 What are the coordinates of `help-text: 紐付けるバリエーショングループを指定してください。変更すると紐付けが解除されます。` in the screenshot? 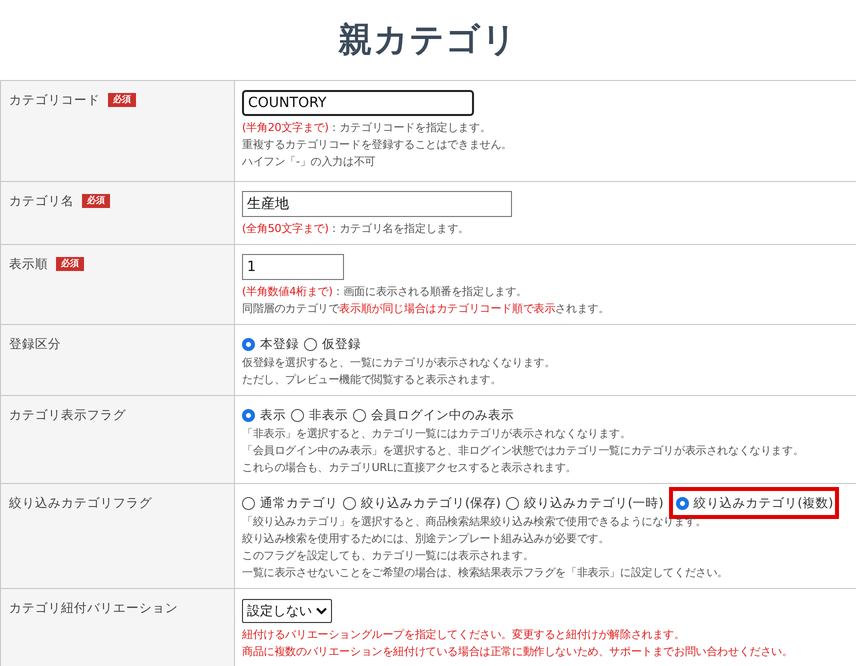 It's located at (464, 635).